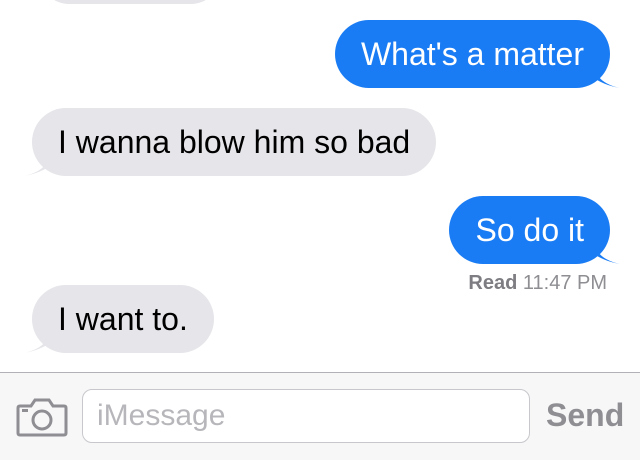  I want to click on read-receipt: Read 11:47 PM, so click(537, 283).